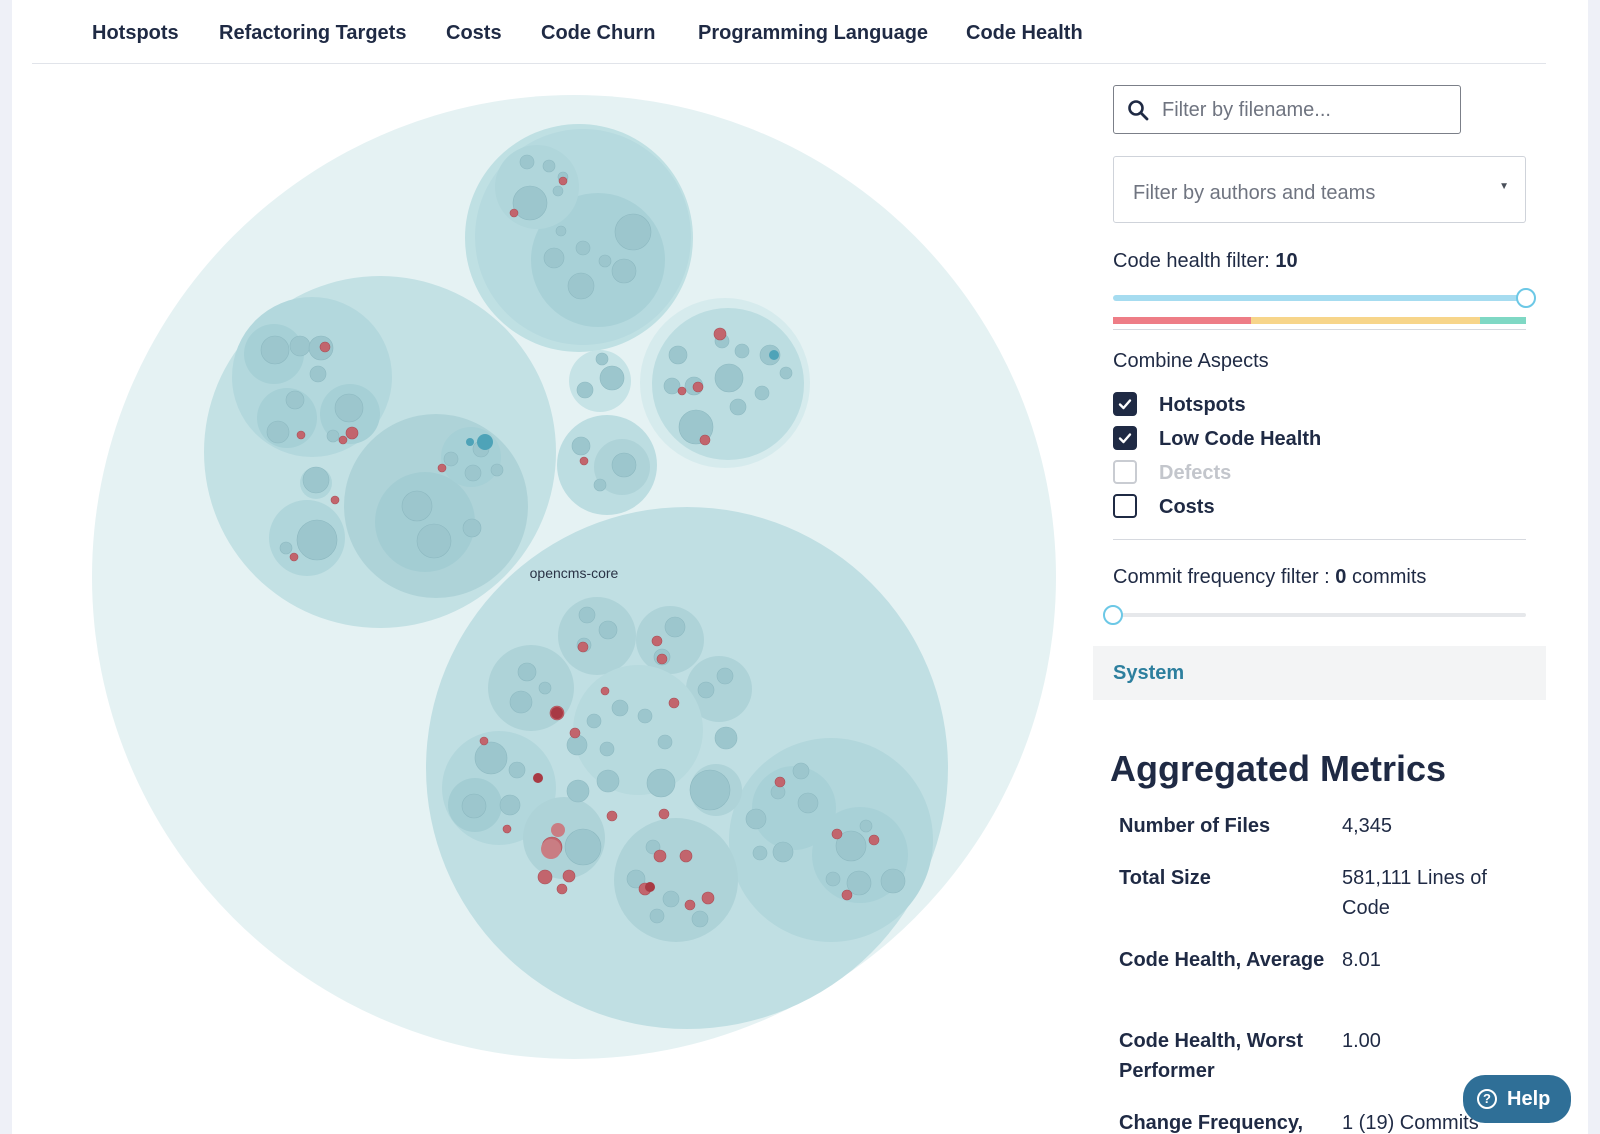  I want to click on code-health-slider-thumb, so click(1526, 298).